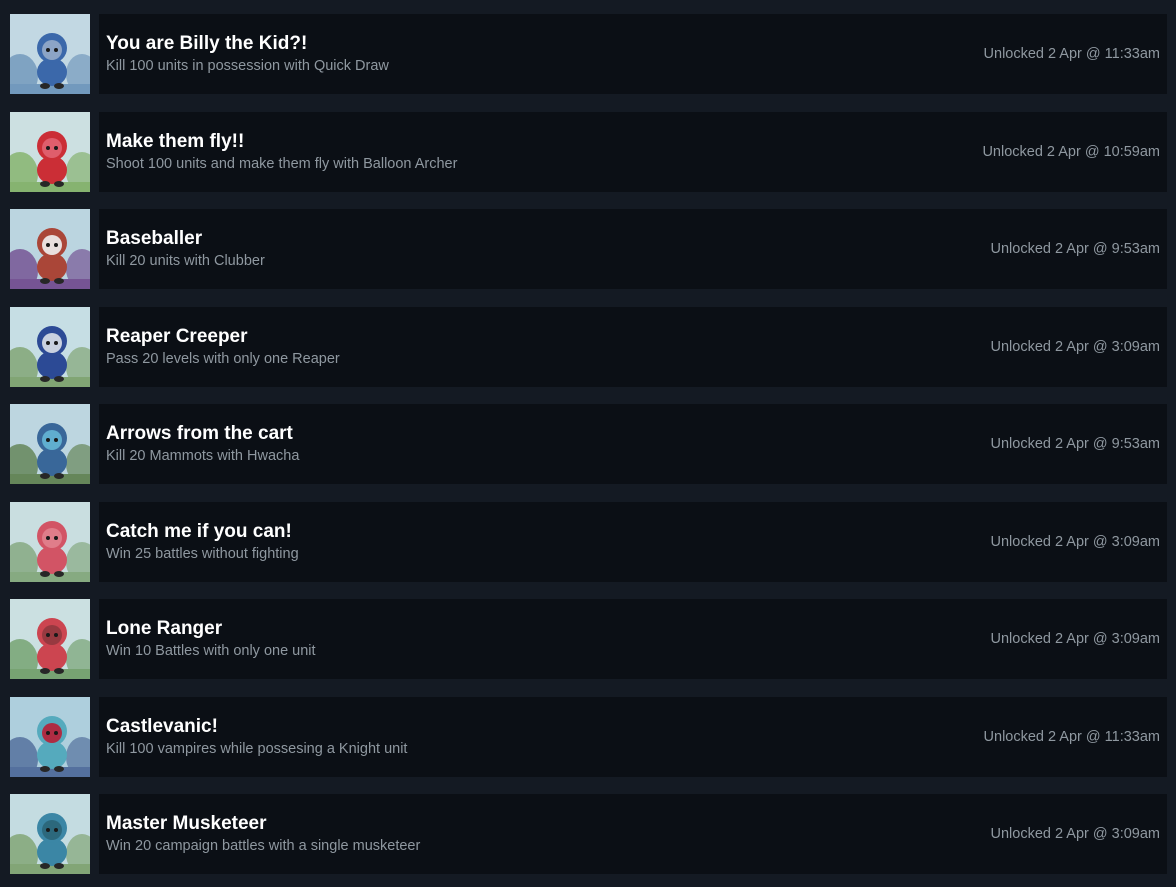 The width and height of the screenshot is (1176, 887). Describe the element at coordinates (199, 531) in the screenshot. I see `achievement-title: Catch me if you can!` at that location.